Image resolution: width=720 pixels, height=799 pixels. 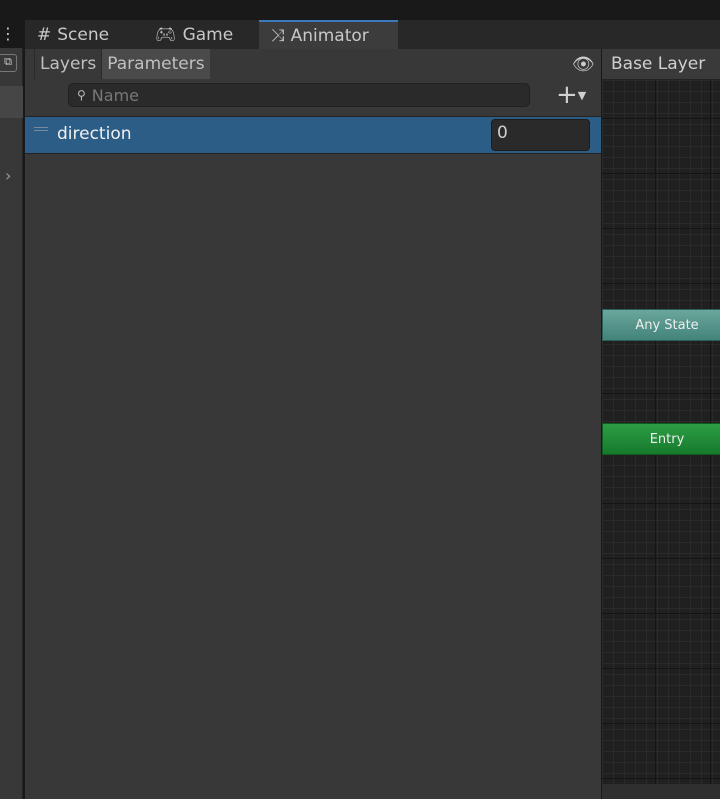 I want to click on dropdown-arrow-icon: ▼, so click(x=582, y=95).